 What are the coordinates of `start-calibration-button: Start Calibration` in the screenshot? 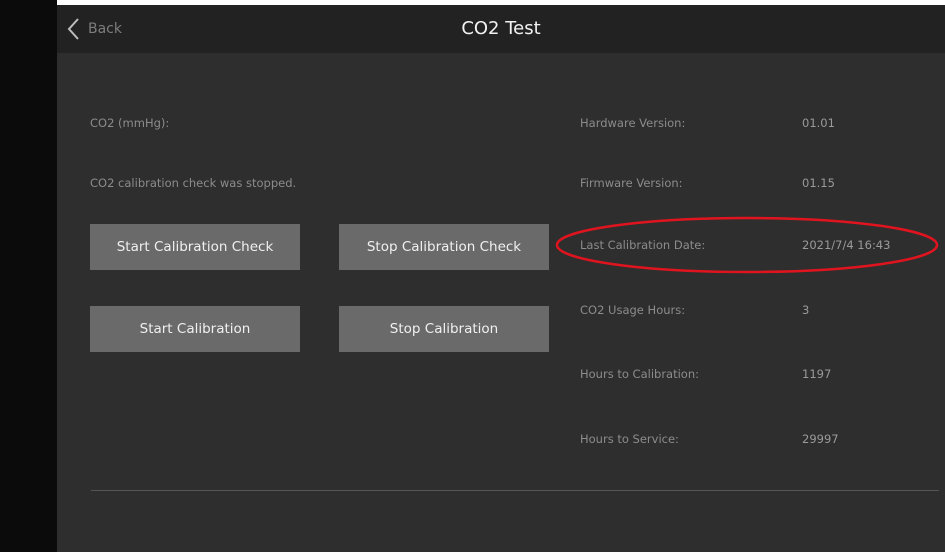 It's located at (195, 329).